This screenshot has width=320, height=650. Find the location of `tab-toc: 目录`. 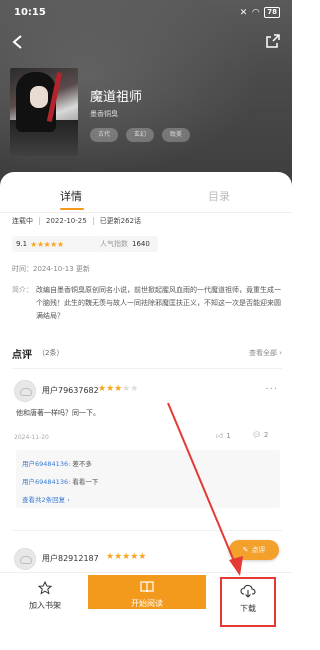

tab-toc: 目录 is located at coordinates (219, 196).